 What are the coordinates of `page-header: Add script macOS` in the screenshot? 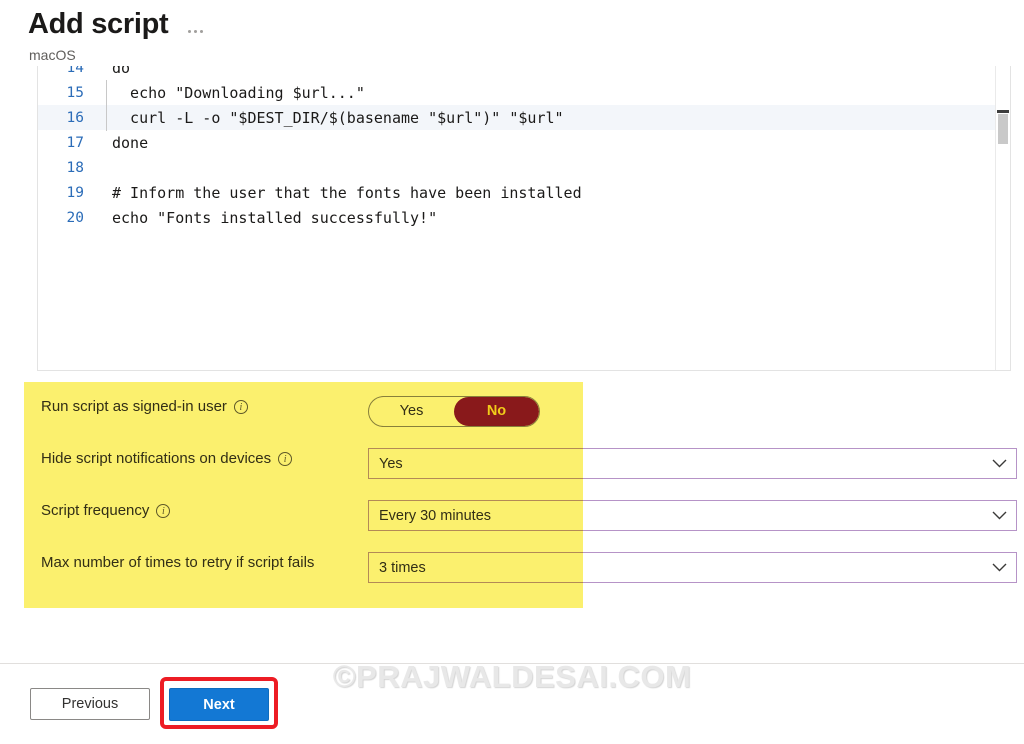 It's located at (512, 33).